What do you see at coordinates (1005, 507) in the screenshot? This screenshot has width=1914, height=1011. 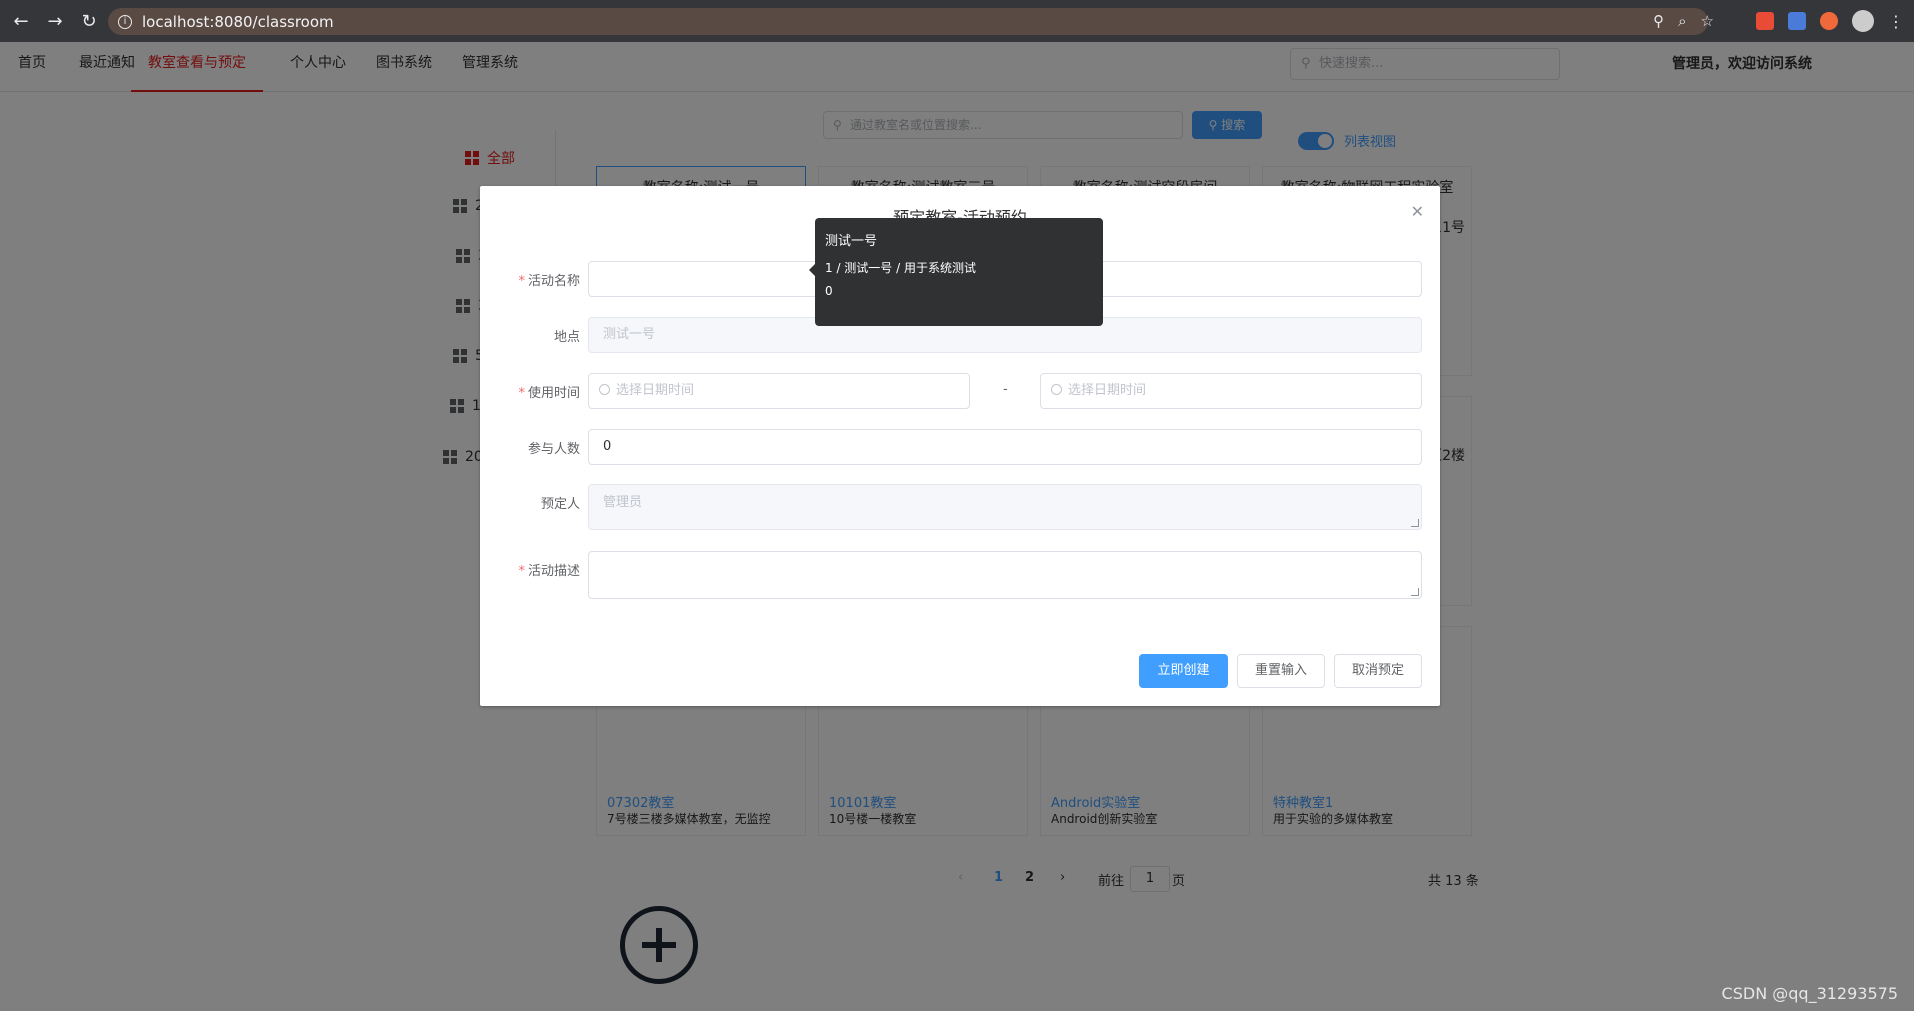 I see `booker-textarea: 管理员` at bounding box center [1005, 507].